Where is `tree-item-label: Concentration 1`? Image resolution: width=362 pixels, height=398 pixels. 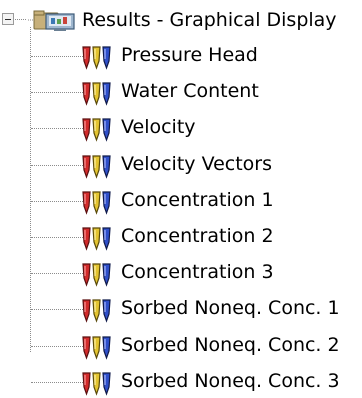
tree-item-label: Concentration 1 is located at coordinates (197, 200).